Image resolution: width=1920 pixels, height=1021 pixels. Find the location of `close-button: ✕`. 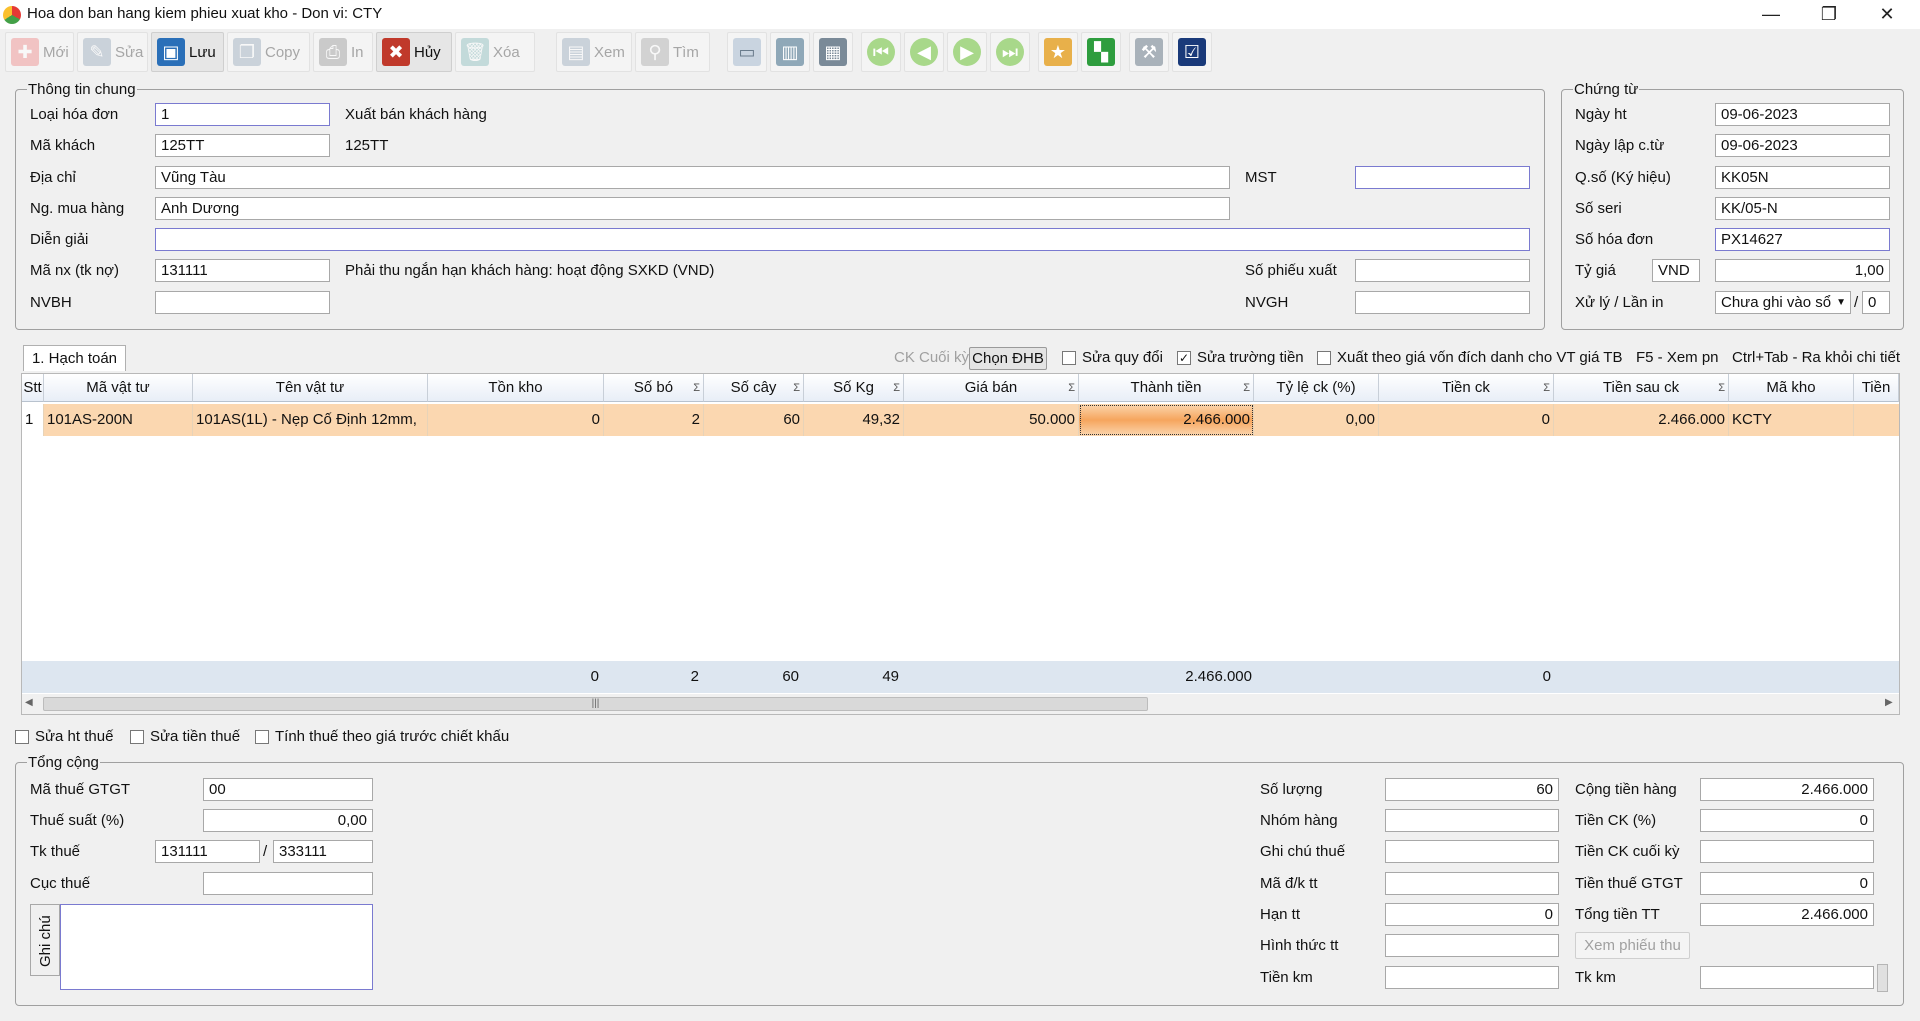

close-button: ✕ is located at coordinates (1887, 14).